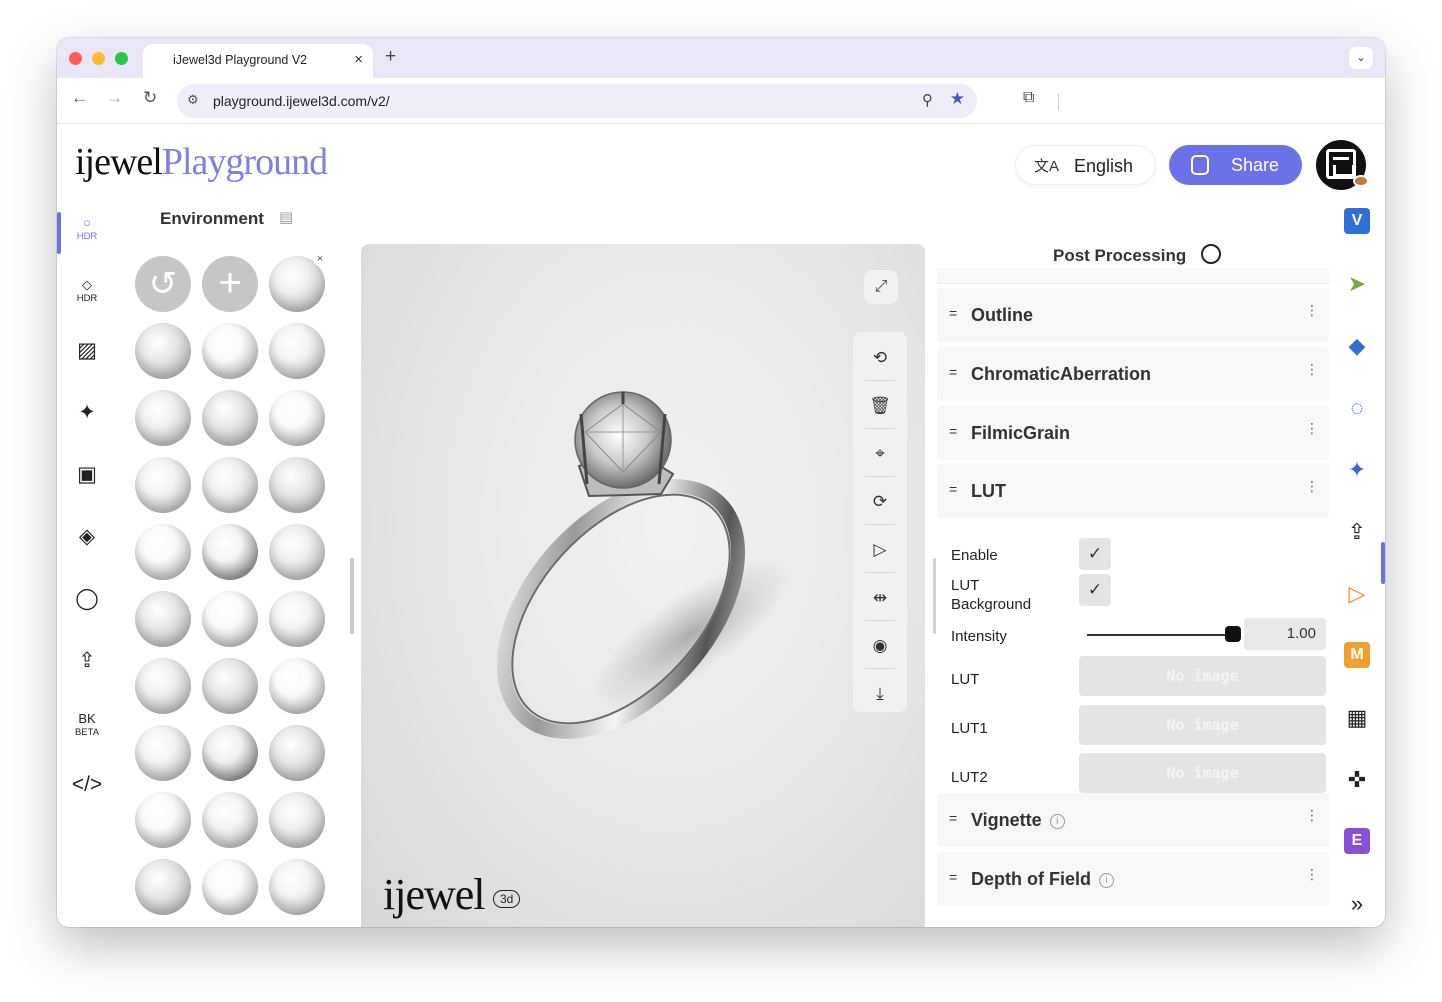 Image resolution: width=1442 pixels, height=1002 pixels. I want to click on environment-help-icon: ▤, so click(286, 217).